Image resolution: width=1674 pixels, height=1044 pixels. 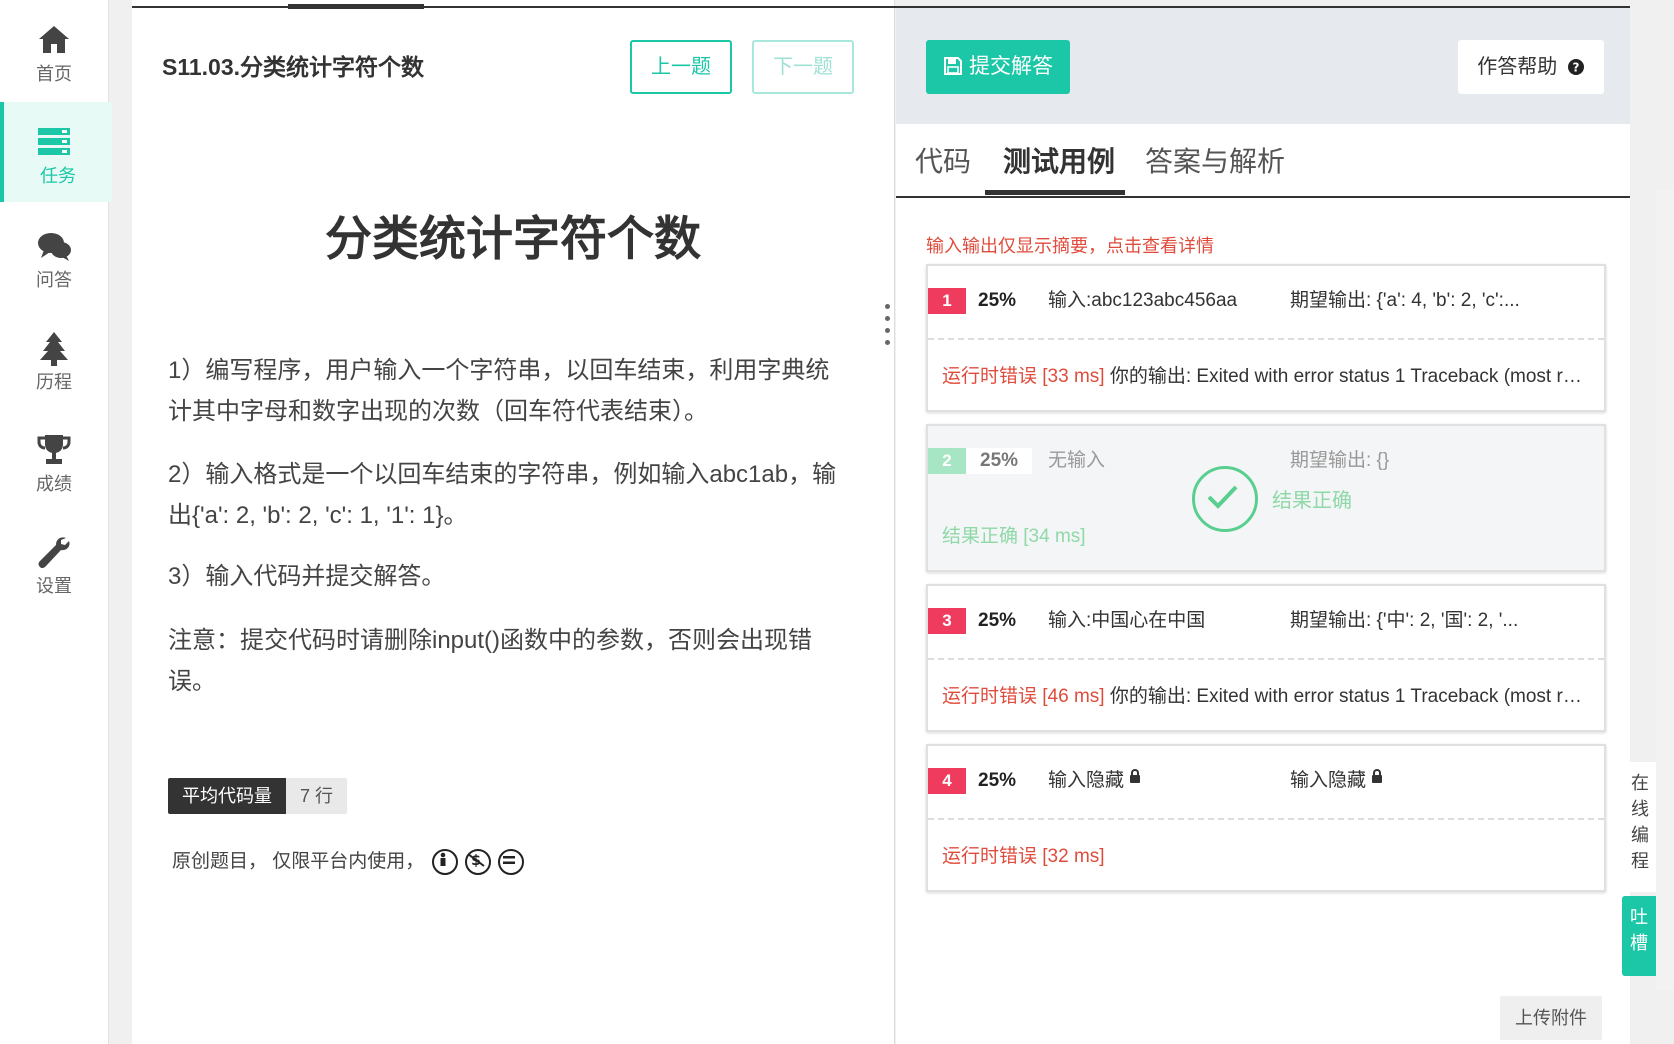 I want to click on save-icon, so click(x=953, y=66).